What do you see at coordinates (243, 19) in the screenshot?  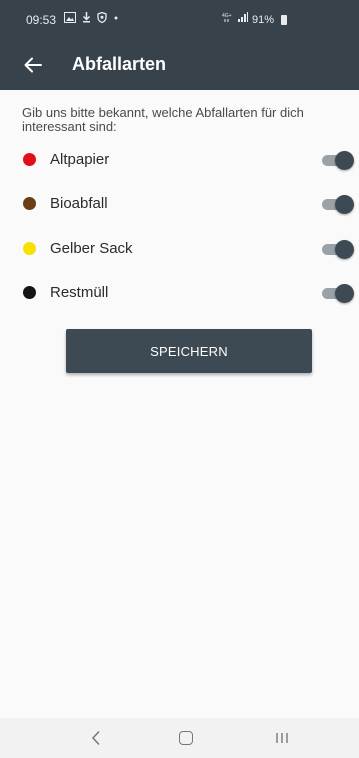 I see `signal-icon` at bounding box center [243, 19].